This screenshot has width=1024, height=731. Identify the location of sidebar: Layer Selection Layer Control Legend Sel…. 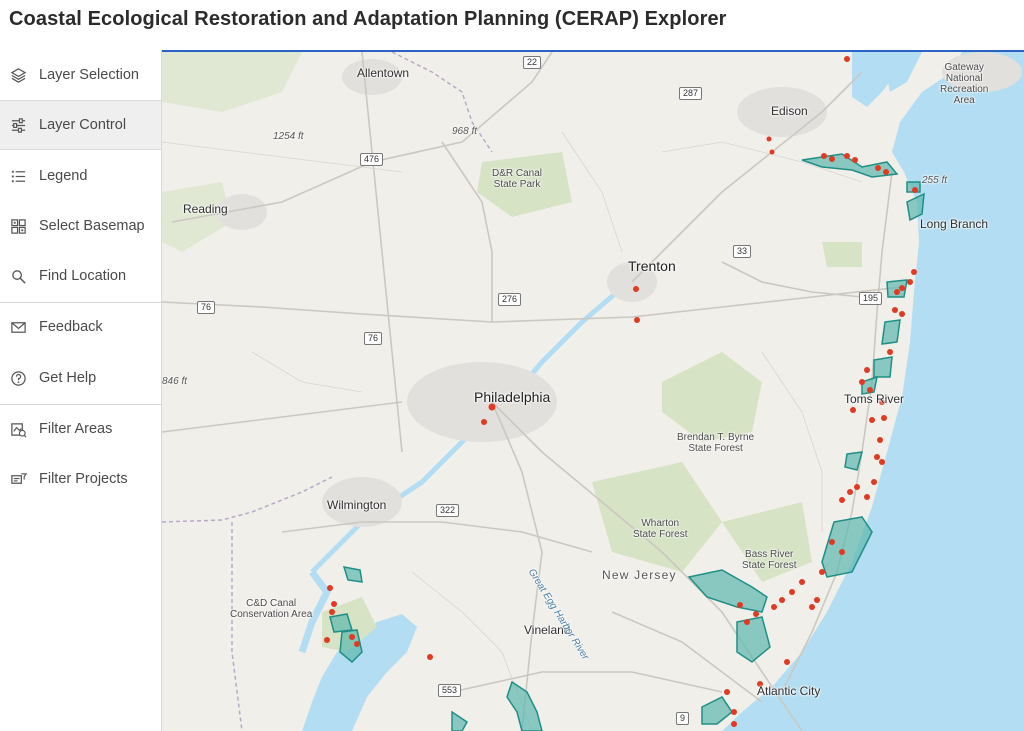
(81, 390).